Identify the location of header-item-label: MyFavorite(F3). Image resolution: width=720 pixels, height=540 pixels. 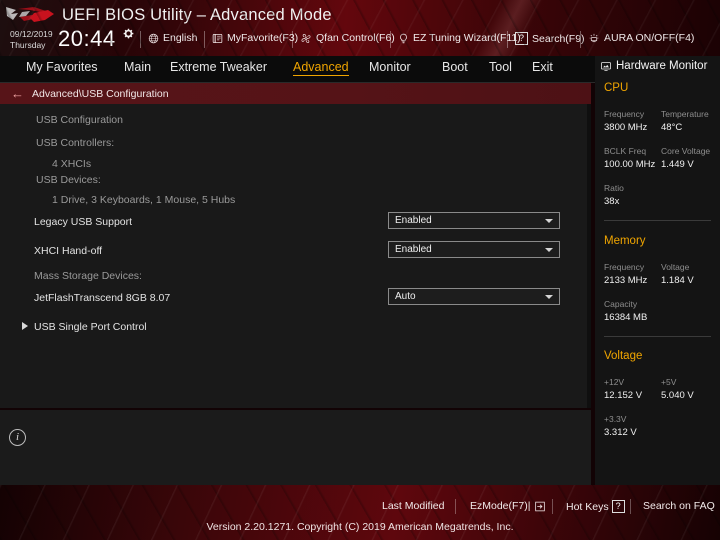
(263, 38).